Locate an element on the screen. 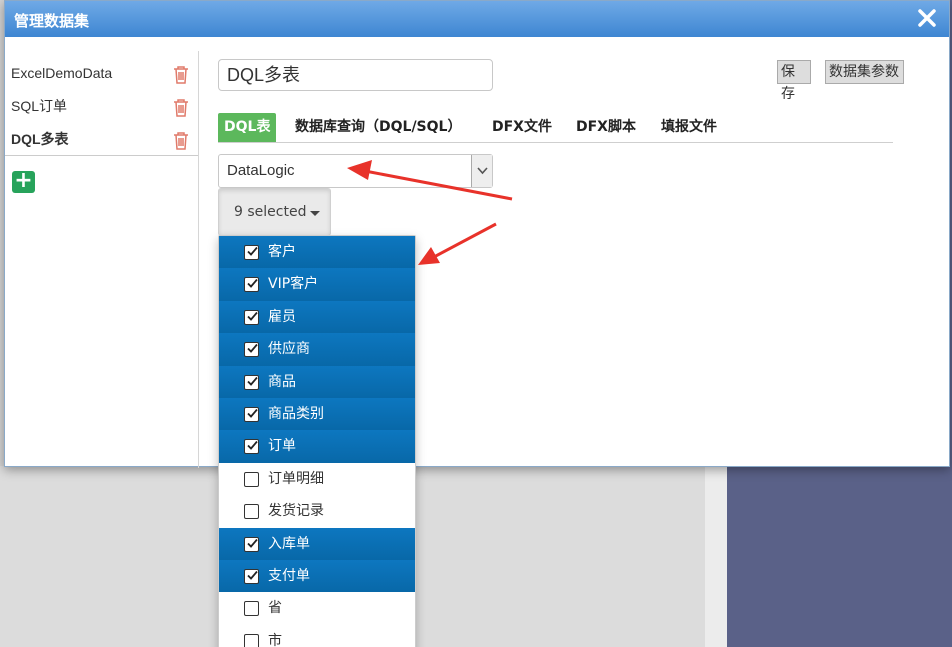  dataset-item-label: DQL多表 is located at coordinates (40, 139).